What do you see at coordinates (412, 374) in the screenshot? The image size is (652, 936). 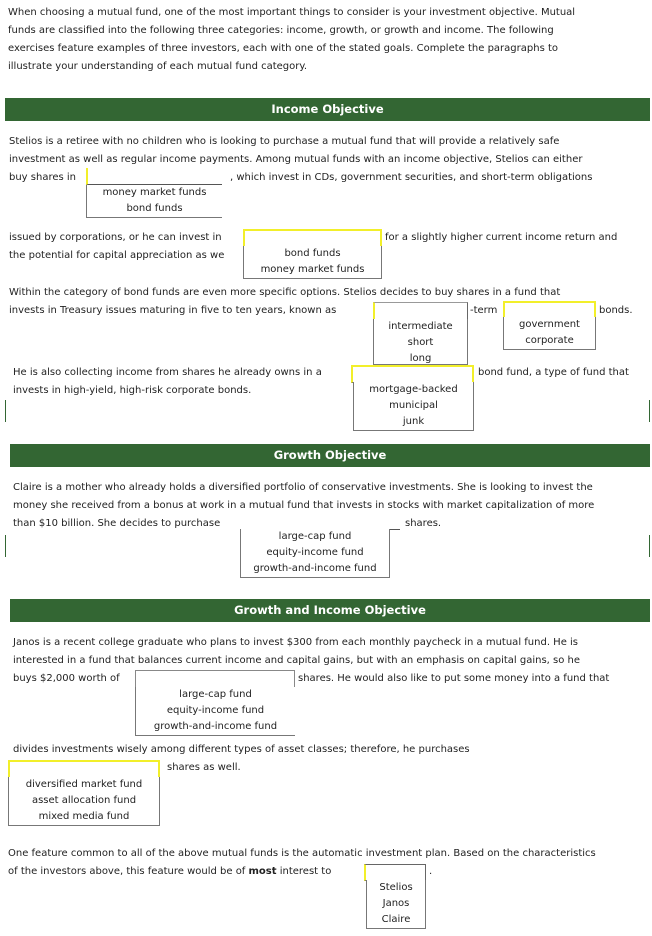 I see `bond-fund-dropdown` at bounding box center [412, 374].